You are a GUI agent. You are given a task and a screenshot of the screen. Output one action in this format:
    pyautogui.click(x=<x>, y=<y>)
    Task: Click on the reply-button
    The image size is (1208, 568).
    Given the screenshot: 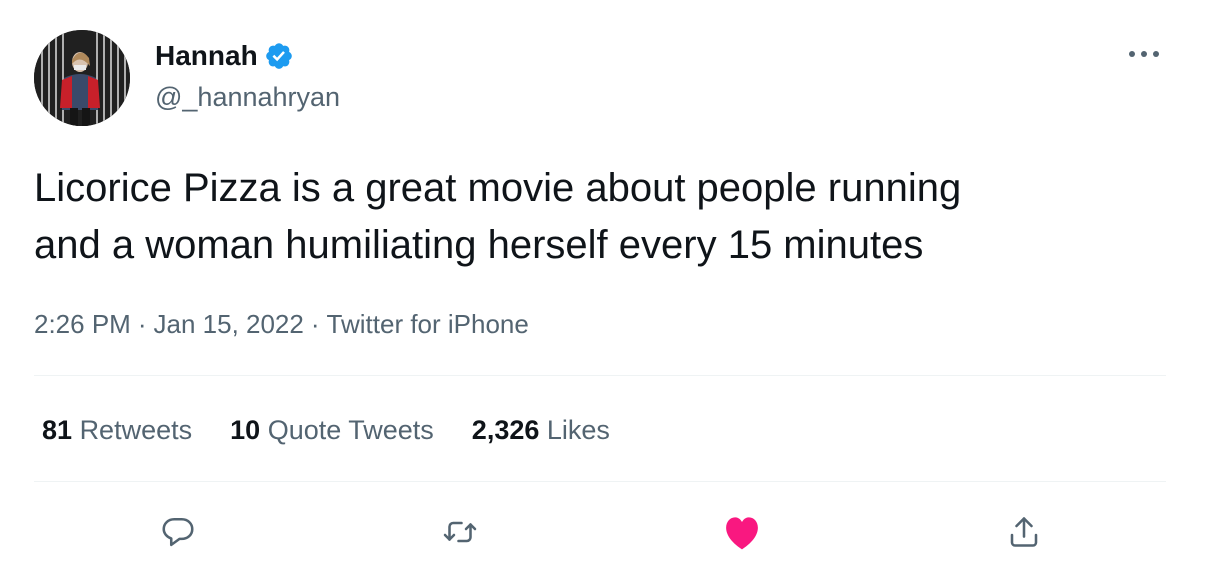 What is the action you would take?
    pyautogui.click(x=178, y=532)
    